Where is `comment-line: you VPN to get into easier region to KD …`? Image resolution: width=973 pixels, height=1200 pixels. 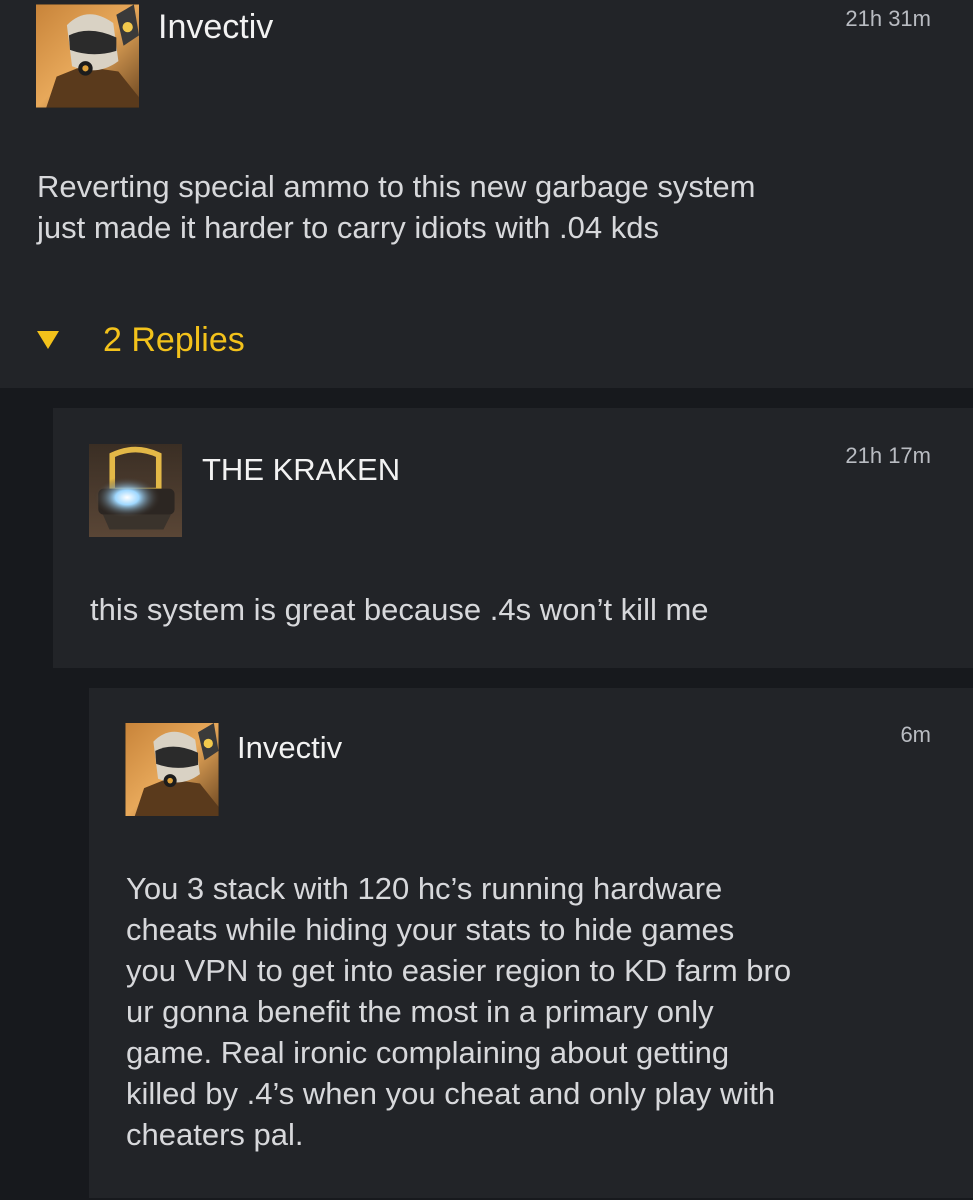
comment-line: you VPN to get into easier region to KD … is located at coordinates (459, 970).